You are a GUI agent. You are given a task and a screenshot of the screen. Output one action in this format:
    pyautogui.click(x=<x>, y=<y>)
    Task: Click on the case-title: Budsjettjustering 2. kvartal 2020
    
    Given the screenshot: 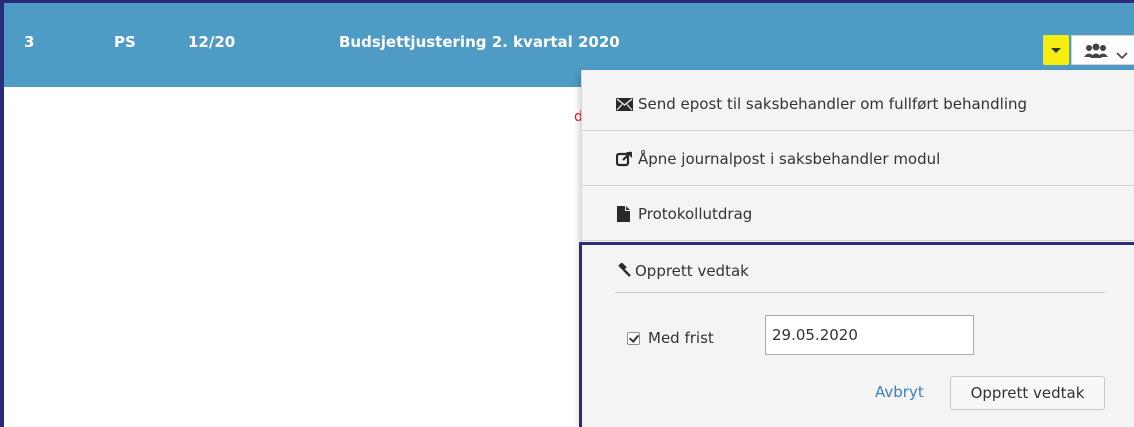 What is the action you would take?
    pyautogui.click(x=479, y=42)
    